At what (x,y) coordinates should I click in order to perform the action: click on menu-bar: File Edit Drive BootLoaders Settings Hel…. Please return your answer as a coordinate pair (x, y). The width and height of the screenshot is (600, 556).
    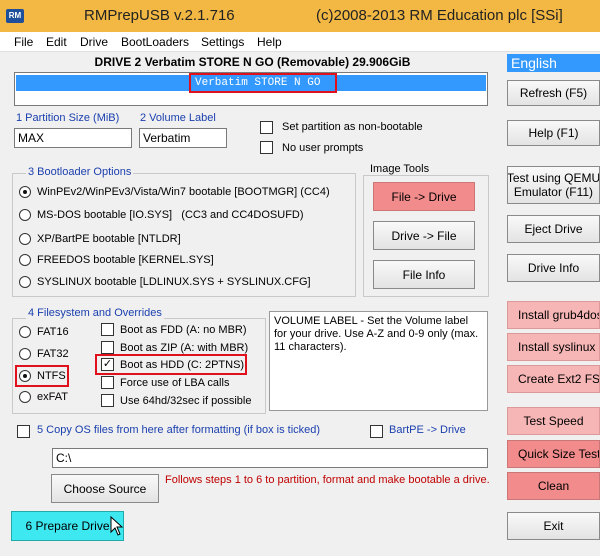
    Looking at the image, I should click on (300, 42).